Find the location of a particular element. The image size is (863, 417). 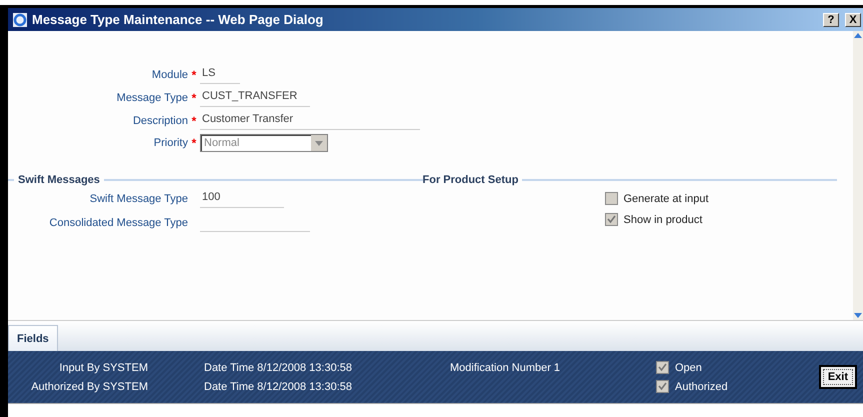

field-label: Priority is located at coordinates (170, 143).